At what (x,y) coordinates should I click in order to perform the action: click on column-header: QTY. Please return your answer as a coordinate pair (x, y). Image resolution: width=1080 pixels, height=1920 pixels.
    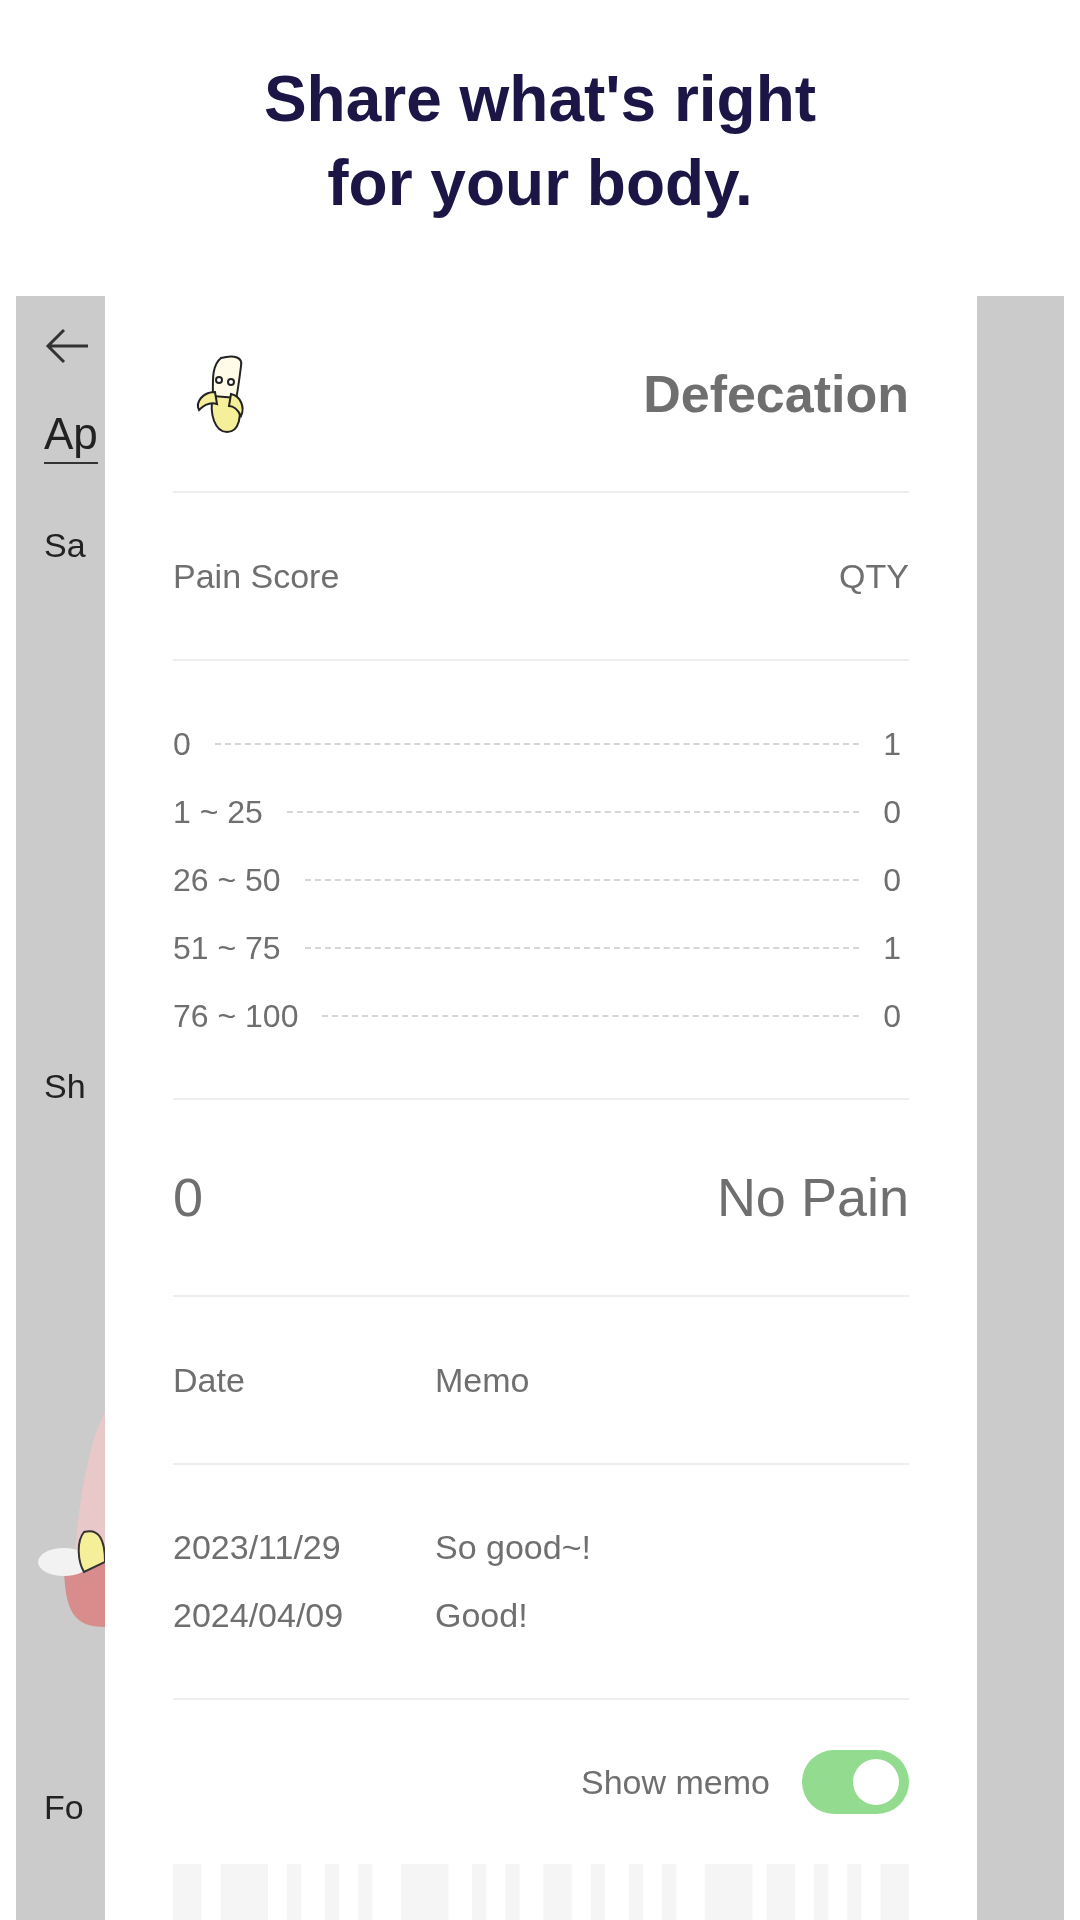
    Looking at the image, I should click on (874, 576).